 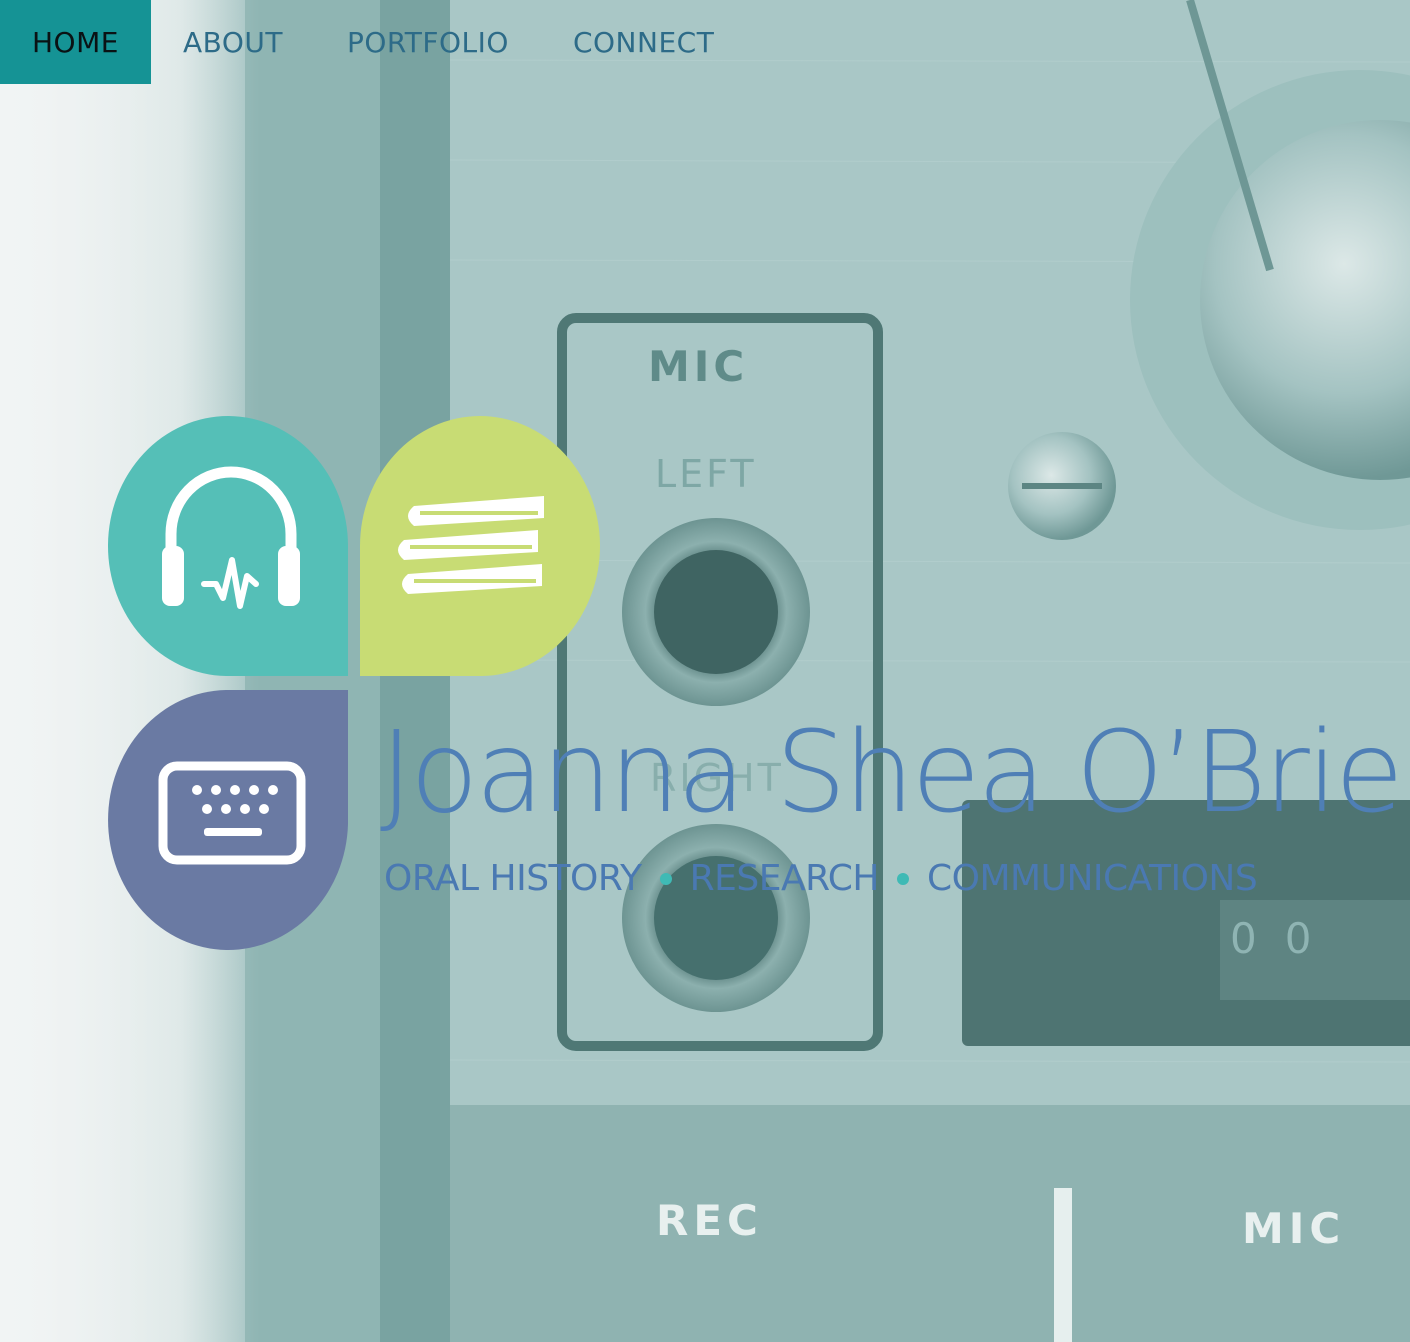 I want to click on nav-portfolio: PORTFOLIO, so click(x=428, y=42).